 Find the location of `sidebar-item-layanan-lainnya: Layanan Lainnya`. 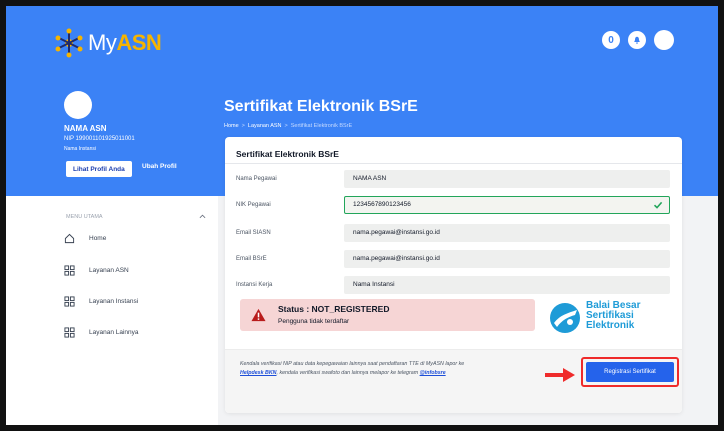

sidebar-item-layanan-lainnya: Layanan Lainnya is located at coordinates (101, 332).